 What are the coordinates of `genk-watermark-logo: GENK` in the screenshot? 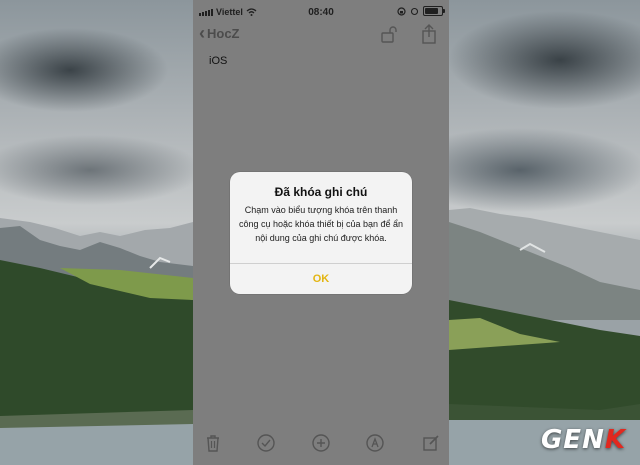 It's located at (583, 440).